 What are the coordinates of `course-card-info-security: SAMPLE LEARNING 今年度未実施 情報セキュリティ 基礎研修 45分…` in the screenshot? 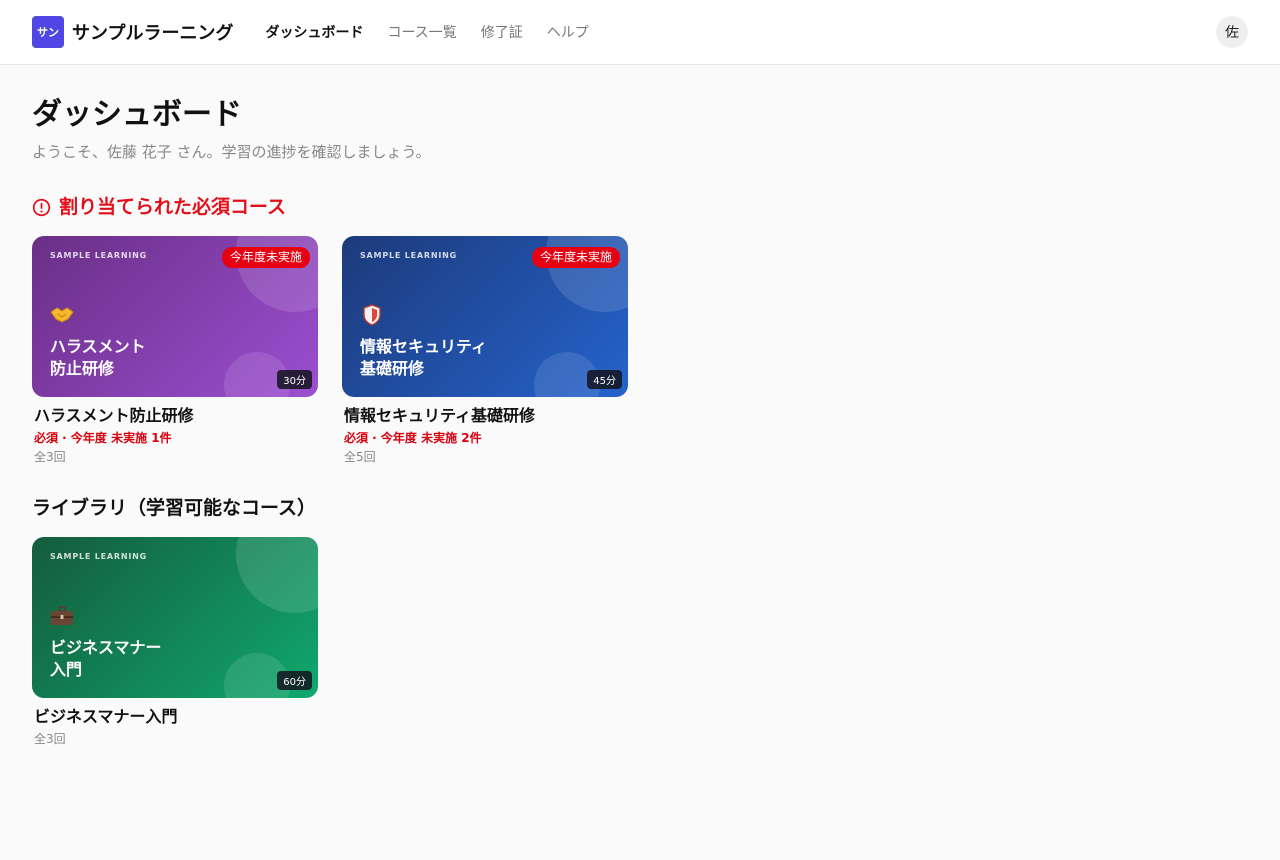 It's located at (485, 350).